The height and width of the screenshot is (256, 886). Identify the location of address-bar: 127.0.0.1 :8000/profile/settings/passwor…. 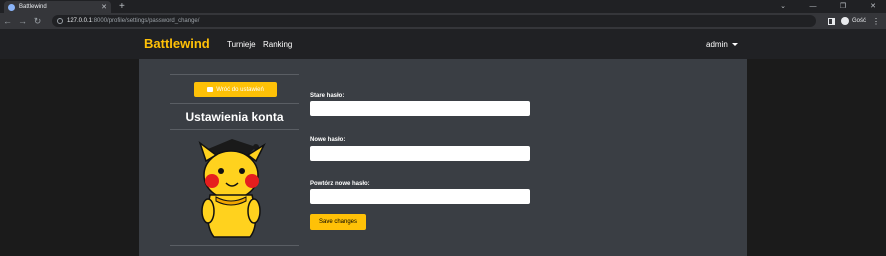
(434, 21).